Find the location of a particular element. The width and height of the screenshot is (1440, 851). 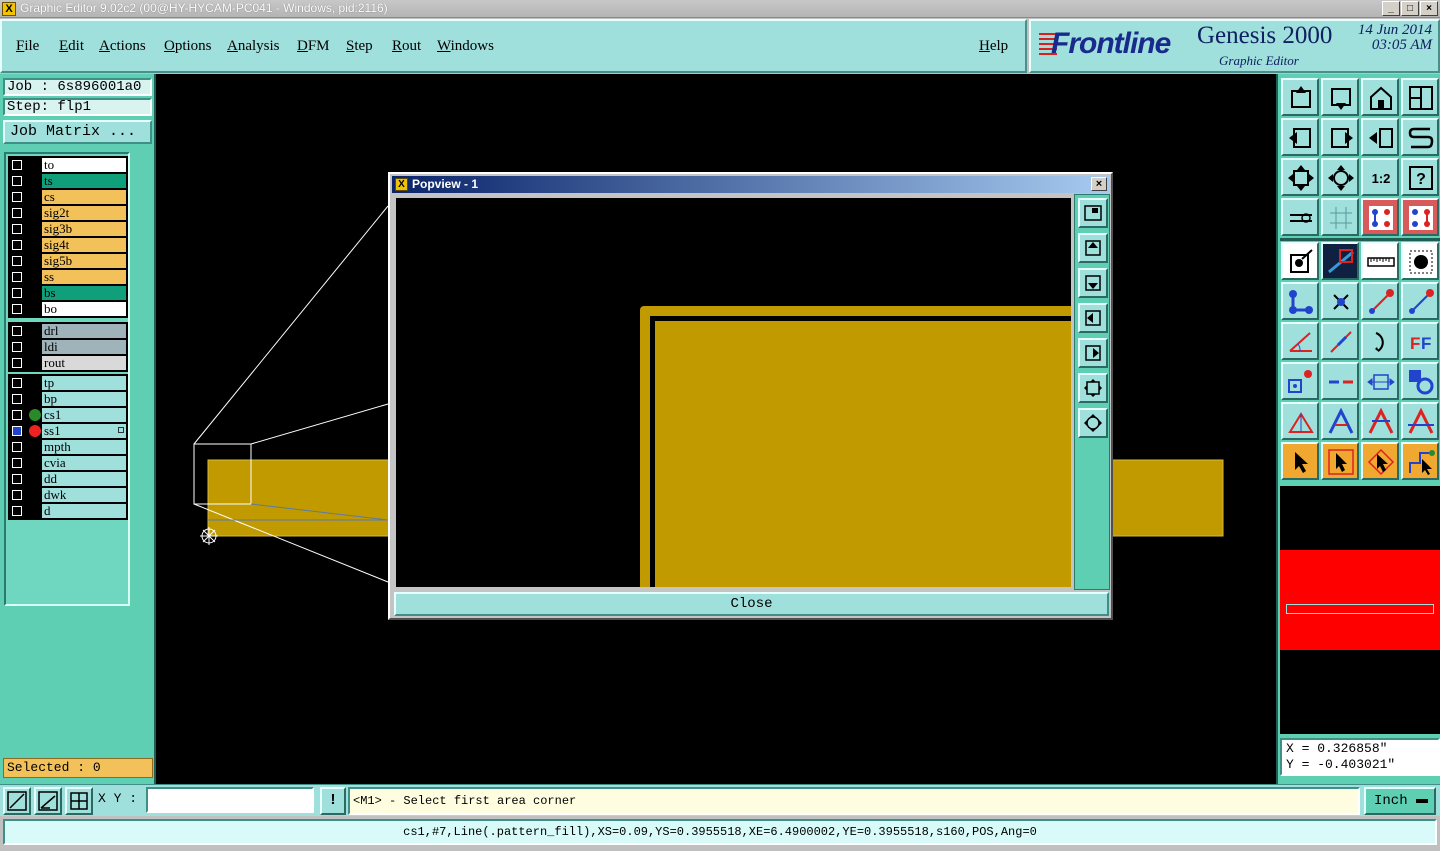

pv-pan-right-button is located at coordinates (1093, 353).